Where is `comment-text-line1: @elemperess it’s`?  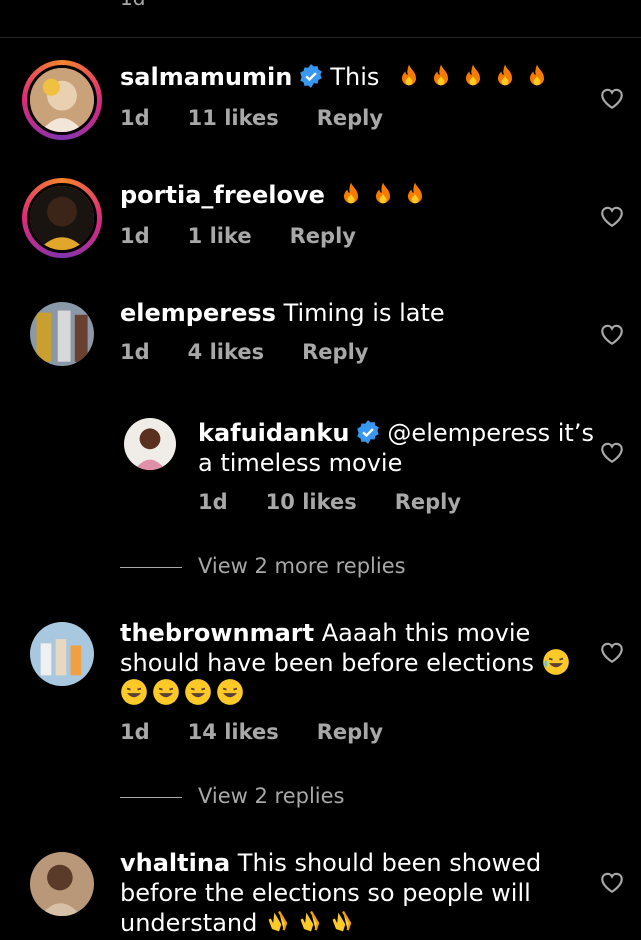 comment-text-line1: @elemperess it’s is located at coordinates (490, 433).